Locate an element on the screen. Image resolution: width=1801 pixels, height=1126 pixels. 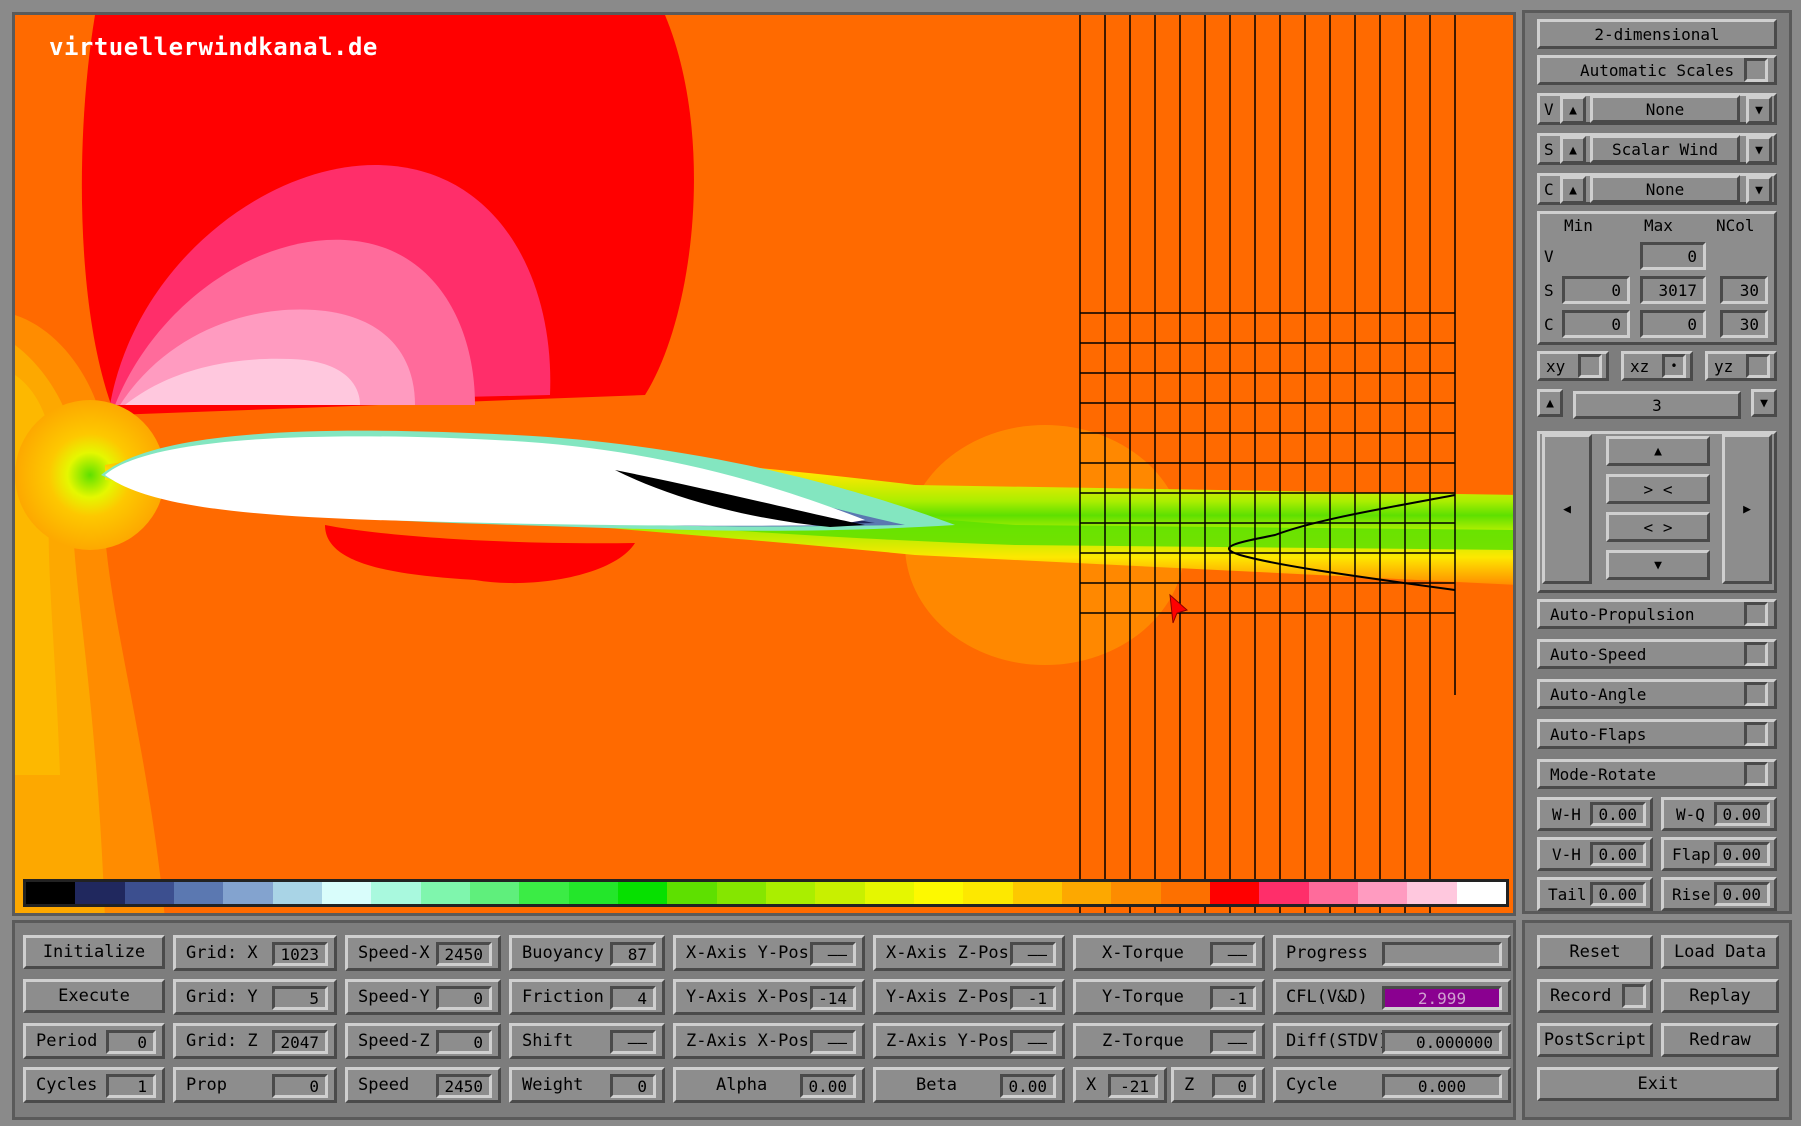
plane-xy-radio is located at coordinates (1590, 366).